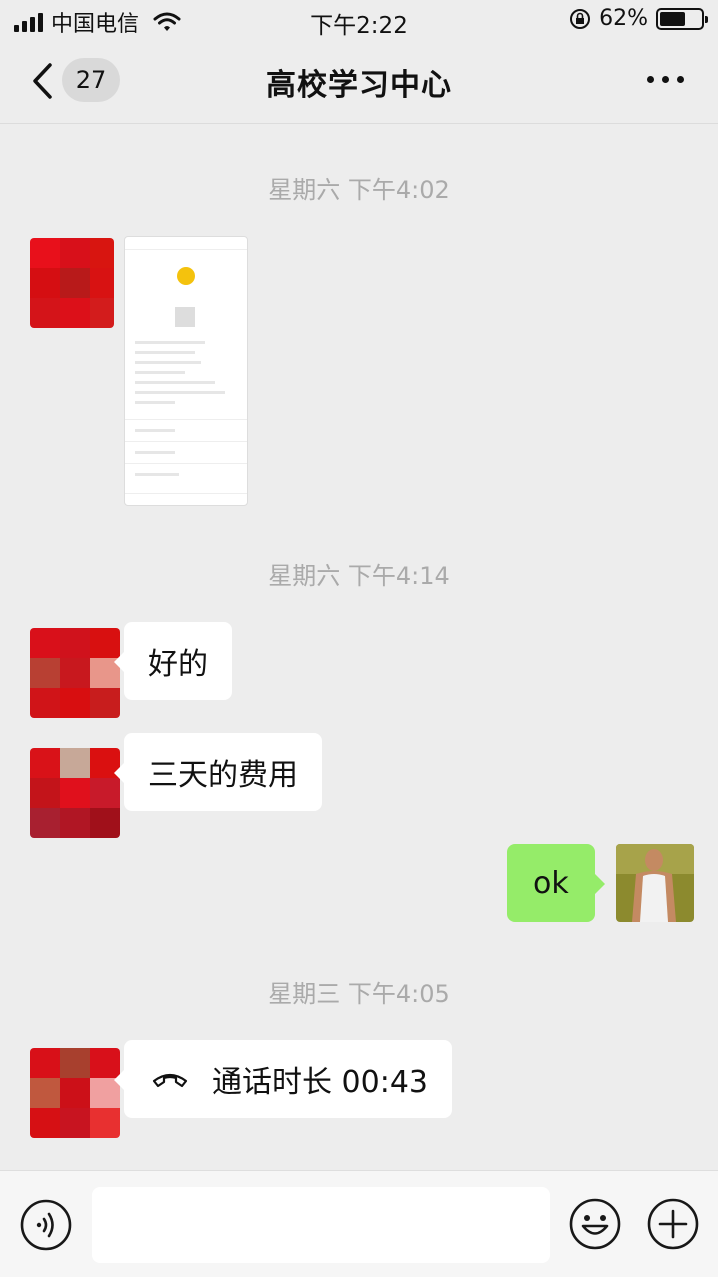 This screenshot has width=718, height=1277. I want to click on message-bubble-sent: ok, so click(556, 883).